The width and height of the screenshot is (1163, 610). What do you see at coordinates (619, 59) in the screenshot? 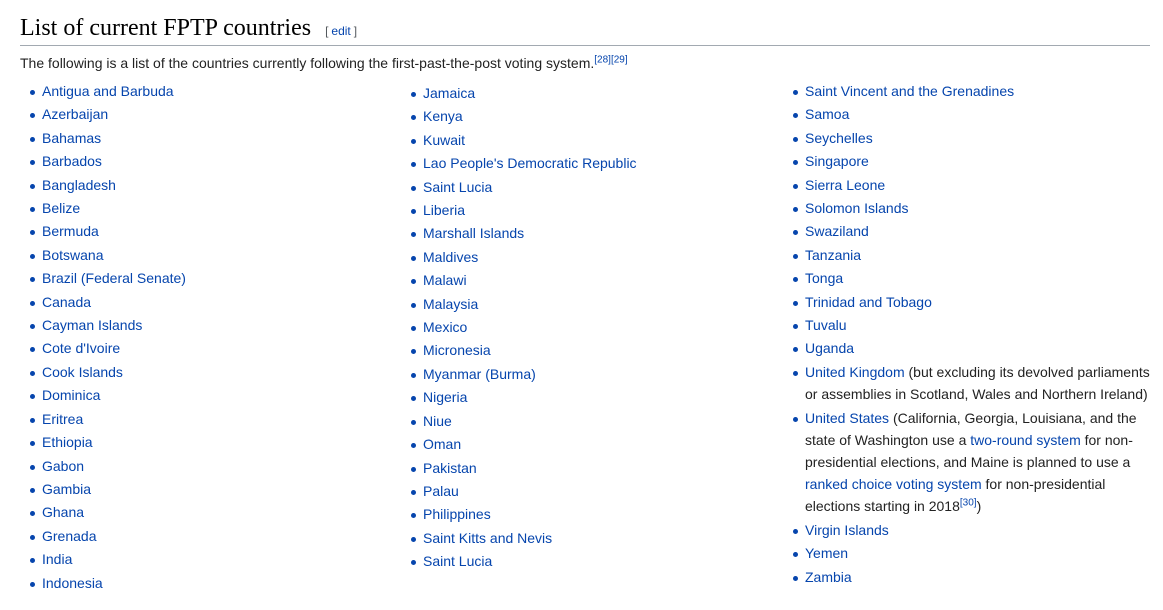
I see `reference-29: [29]` at bounding box center [619, 59].